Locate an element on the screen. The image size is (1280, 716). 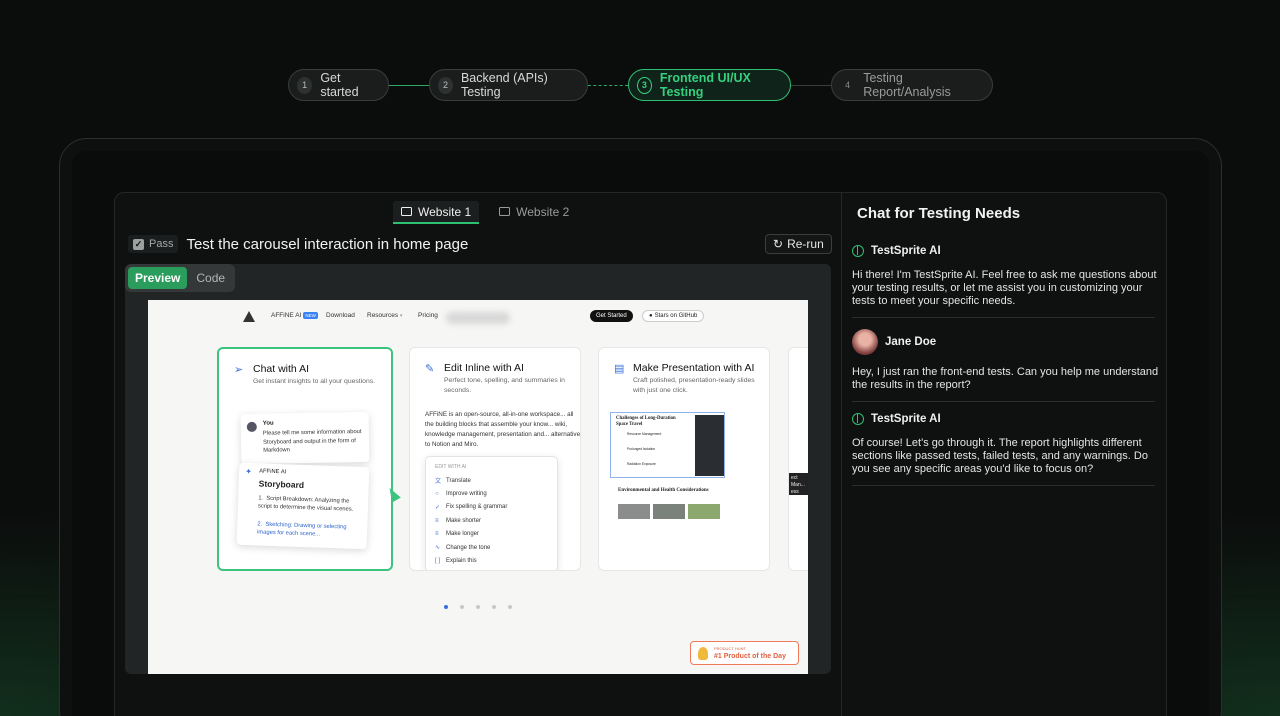
nav-download: Download is located at coordinates (340, 315).